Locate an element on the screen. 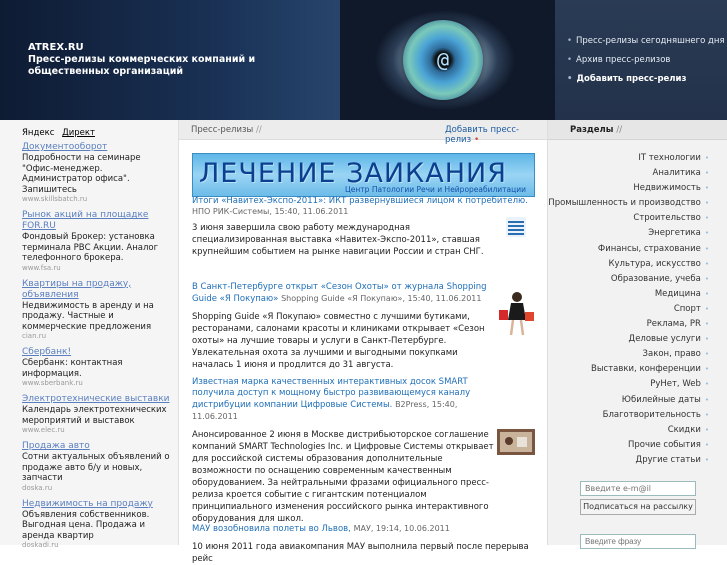  category-label: Выставки, конференции is located at coordinates (646, 369).